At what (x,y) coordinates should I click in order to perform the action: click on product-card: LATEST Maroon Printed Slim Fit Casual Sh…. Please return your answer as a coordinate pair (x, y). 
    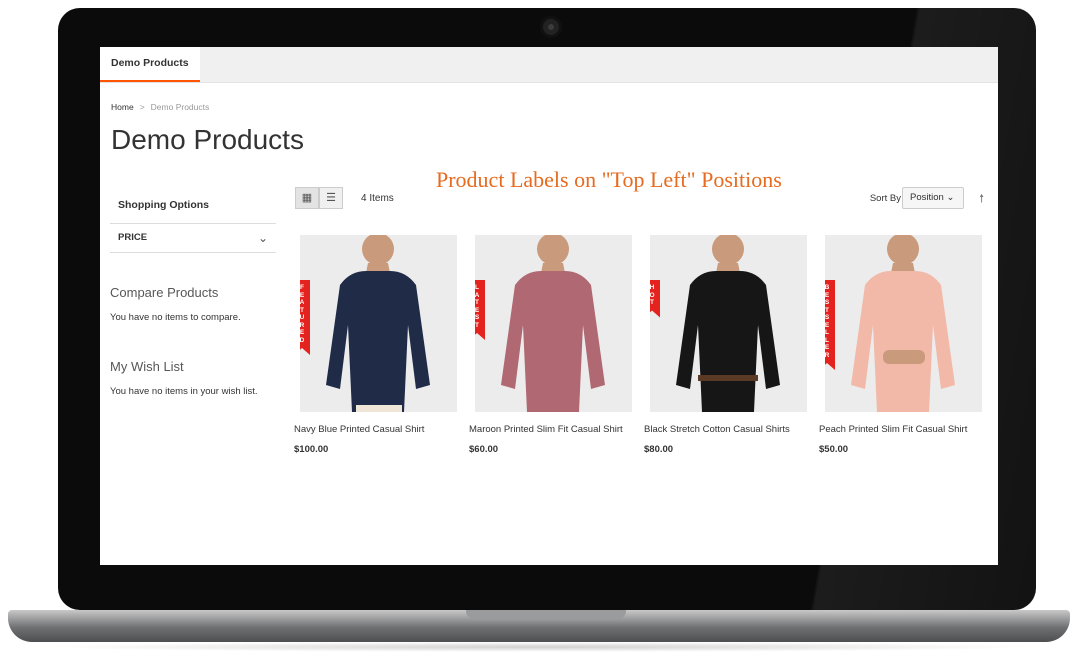
    Looking at the image, I should click on (554, 345).